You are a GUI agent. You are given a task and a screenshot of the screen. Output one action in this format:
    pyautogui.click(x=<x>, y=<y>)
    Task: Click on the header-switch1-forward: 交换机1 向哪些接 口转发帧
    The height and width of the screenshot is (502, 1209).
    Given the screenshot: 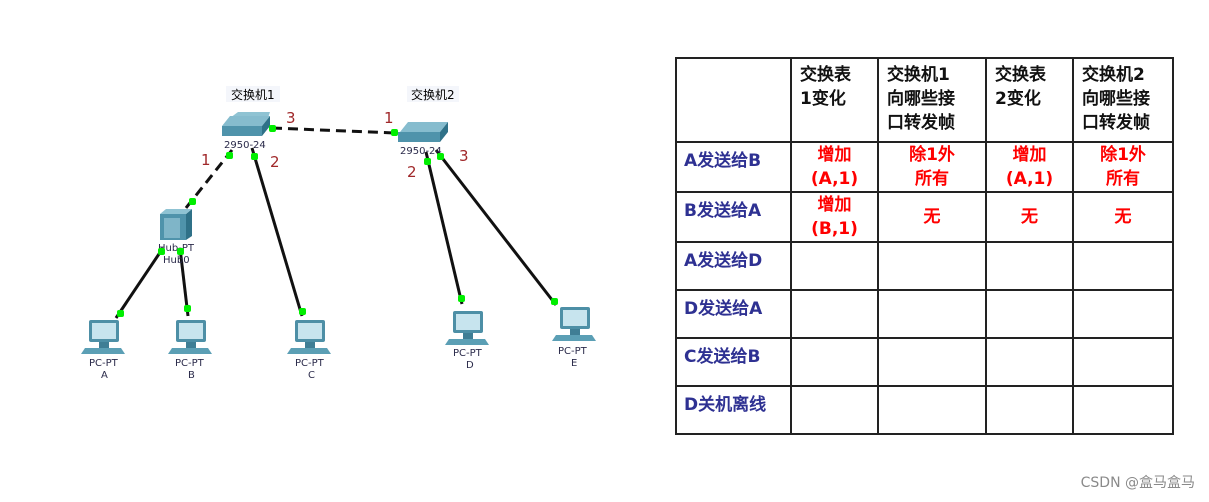 What is the action you would take?
    pyautogui.click(x=932, y=100)
    